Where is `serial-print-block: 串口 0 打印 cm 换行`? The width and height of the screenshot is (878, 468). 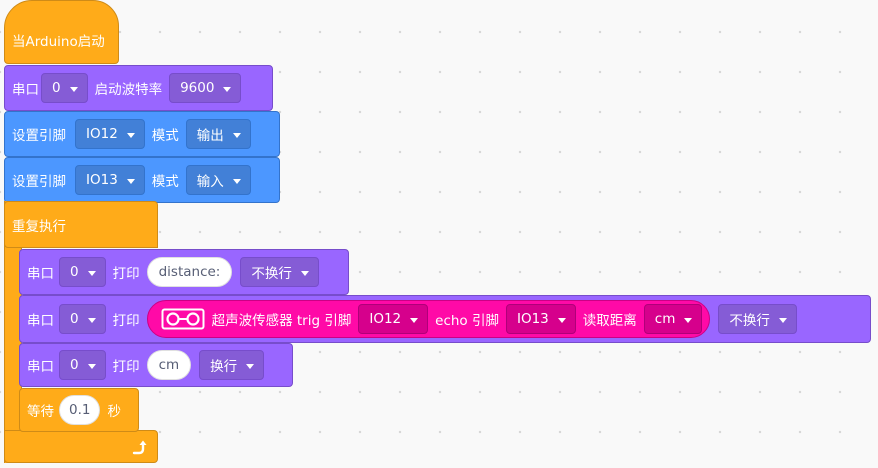
serial-print-block: 串口 0 打印 cm 换行 is located at coordinates (156, 365).